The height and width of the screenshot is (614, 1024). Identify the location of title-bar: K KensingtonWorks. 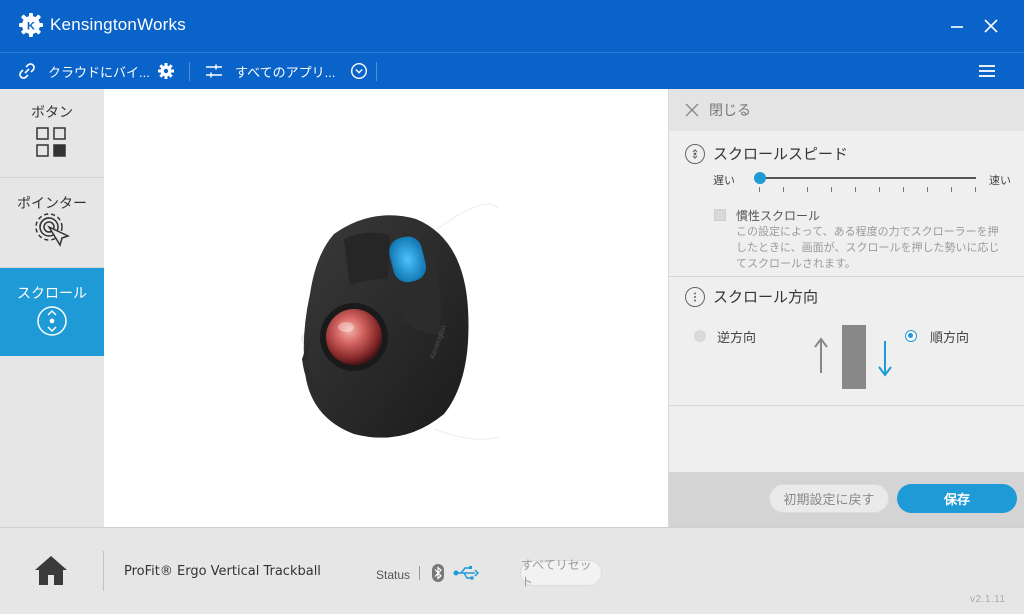
(512, 26).